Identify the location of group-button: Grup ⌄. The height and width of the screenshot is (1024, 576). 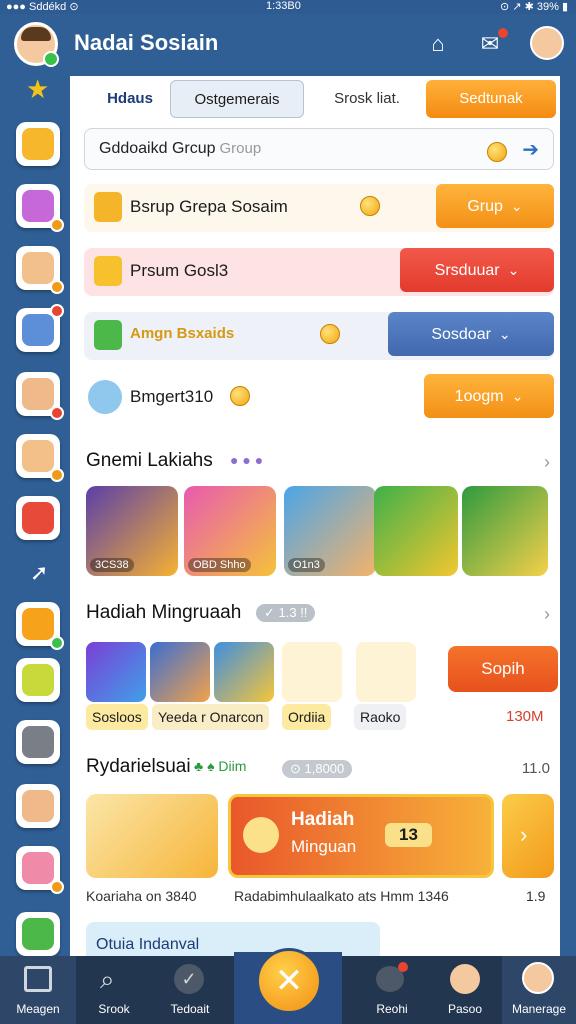
(495, 206).